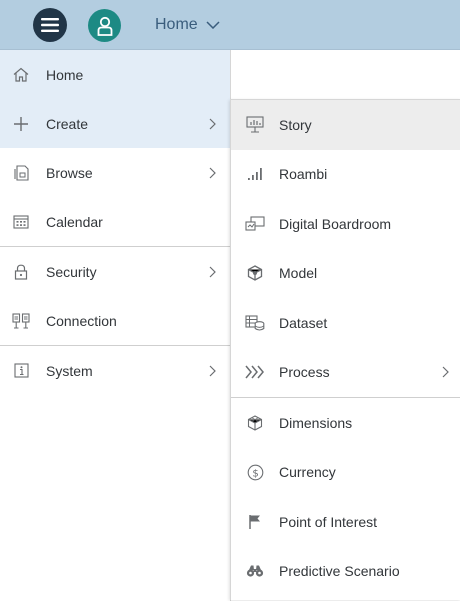 The width and height of the screenshot is (460, 601). Describe the element at coordinates (65, 74) in the screenshot. I see `nav-item-label: Home` at that location.